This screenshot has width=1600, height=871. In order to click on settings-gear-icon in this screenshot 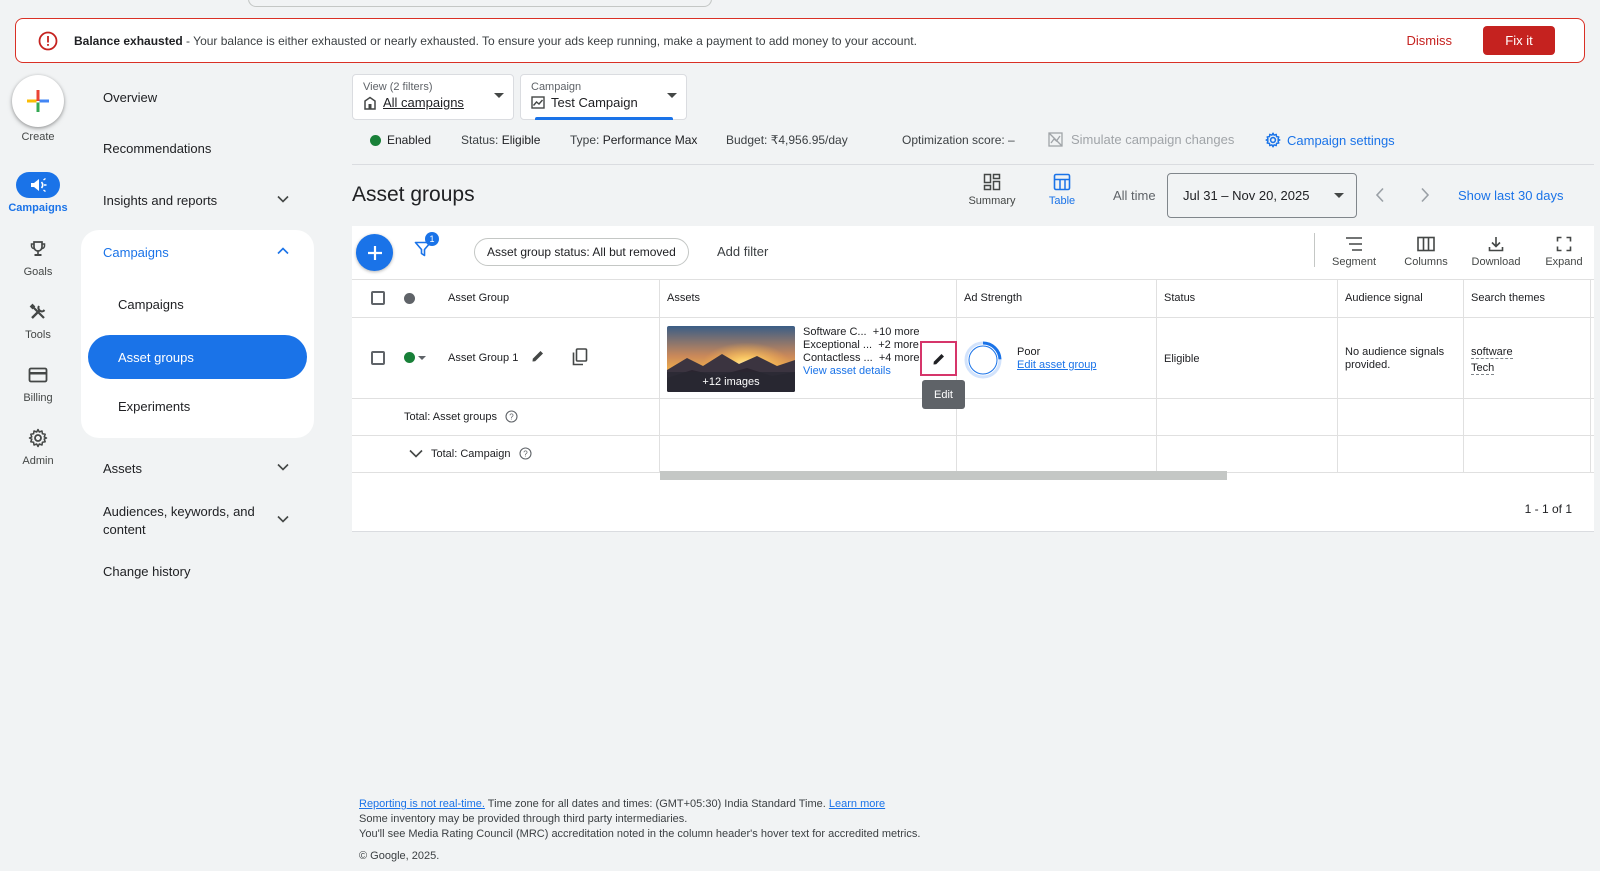, I will do `click(1273, 140)`.